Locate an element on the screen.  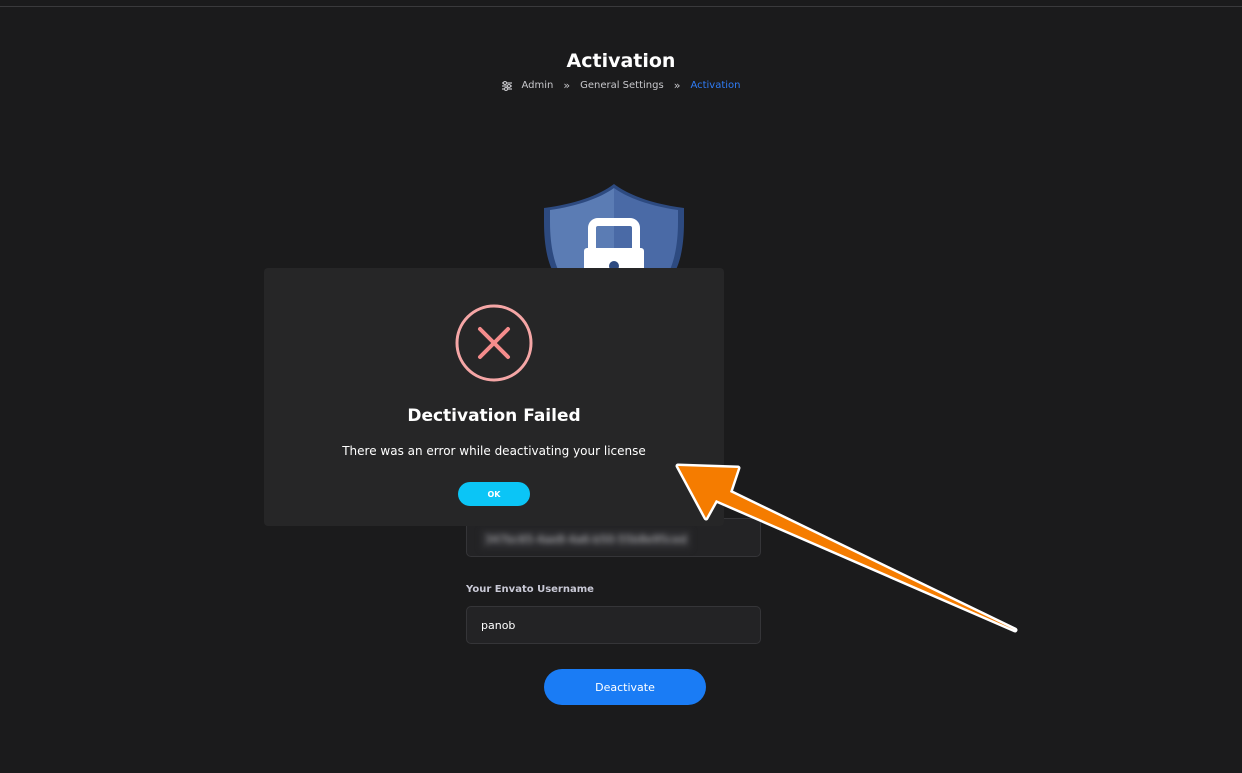
ok-button: OK is located at coordinates (494, 494).